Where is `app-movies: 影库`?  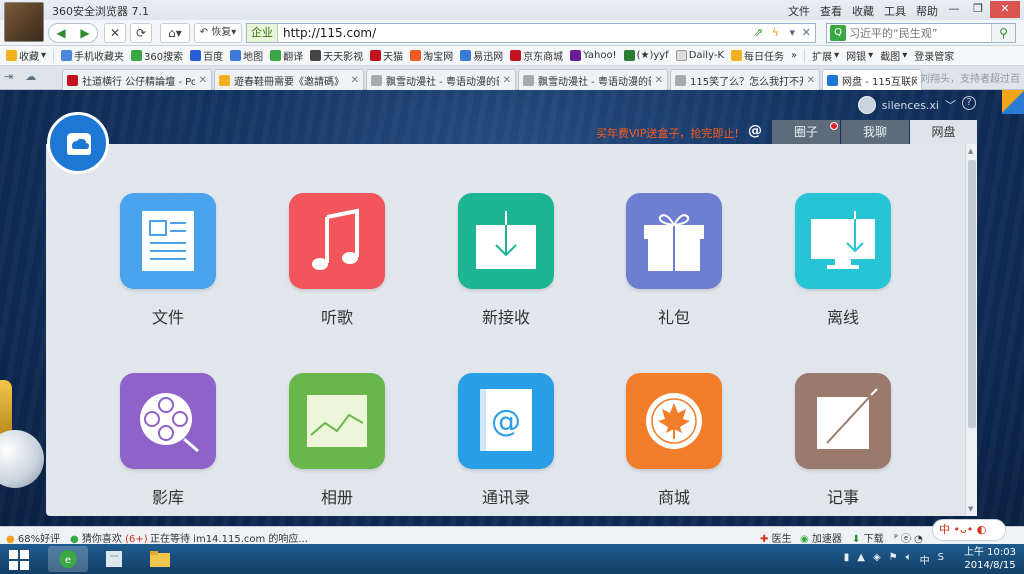
app-movies: 影库 is located at coordinates (168, 440).